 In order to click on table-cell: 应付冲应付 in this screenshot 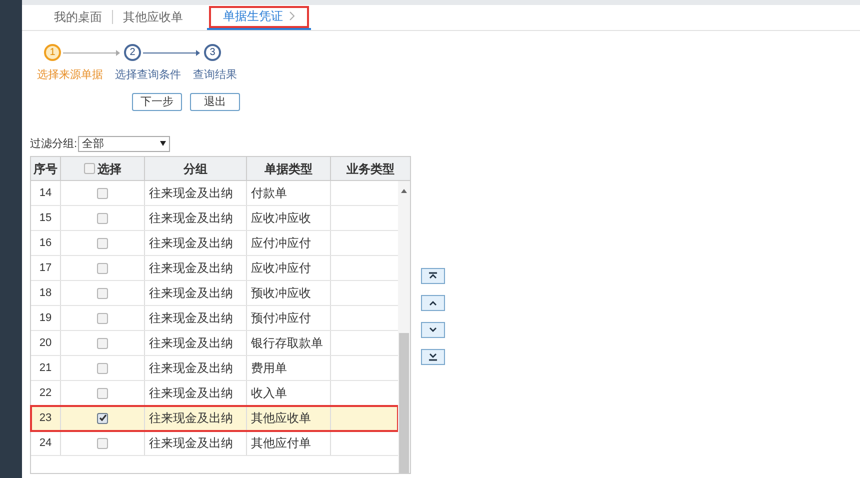, I will do `click(289, 243)`.